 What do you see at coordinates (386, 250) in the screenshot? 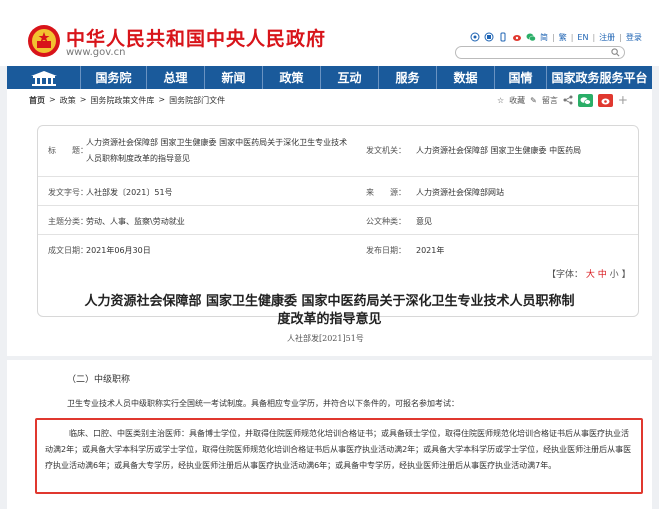
I see `meta-publish-label: 发布日期：` at bounding box center [386, 250].